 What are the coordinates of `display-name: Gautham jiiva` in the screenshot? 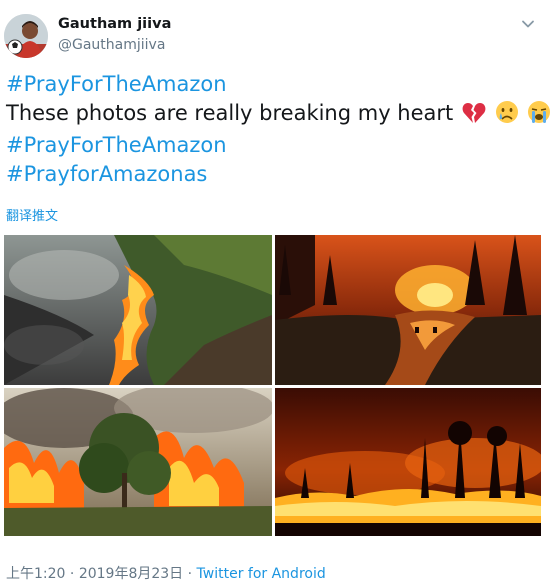 It's located at (114, 24).